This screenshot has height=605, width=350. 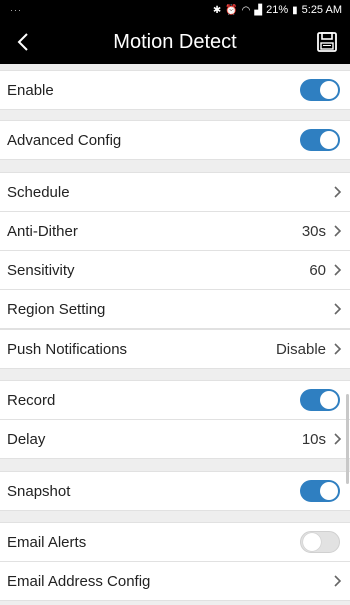 What do you see at coordinates (39, 491) in the screenshot?
I see `snapshot-label: Snapshot` at bounding box center [39, 491].